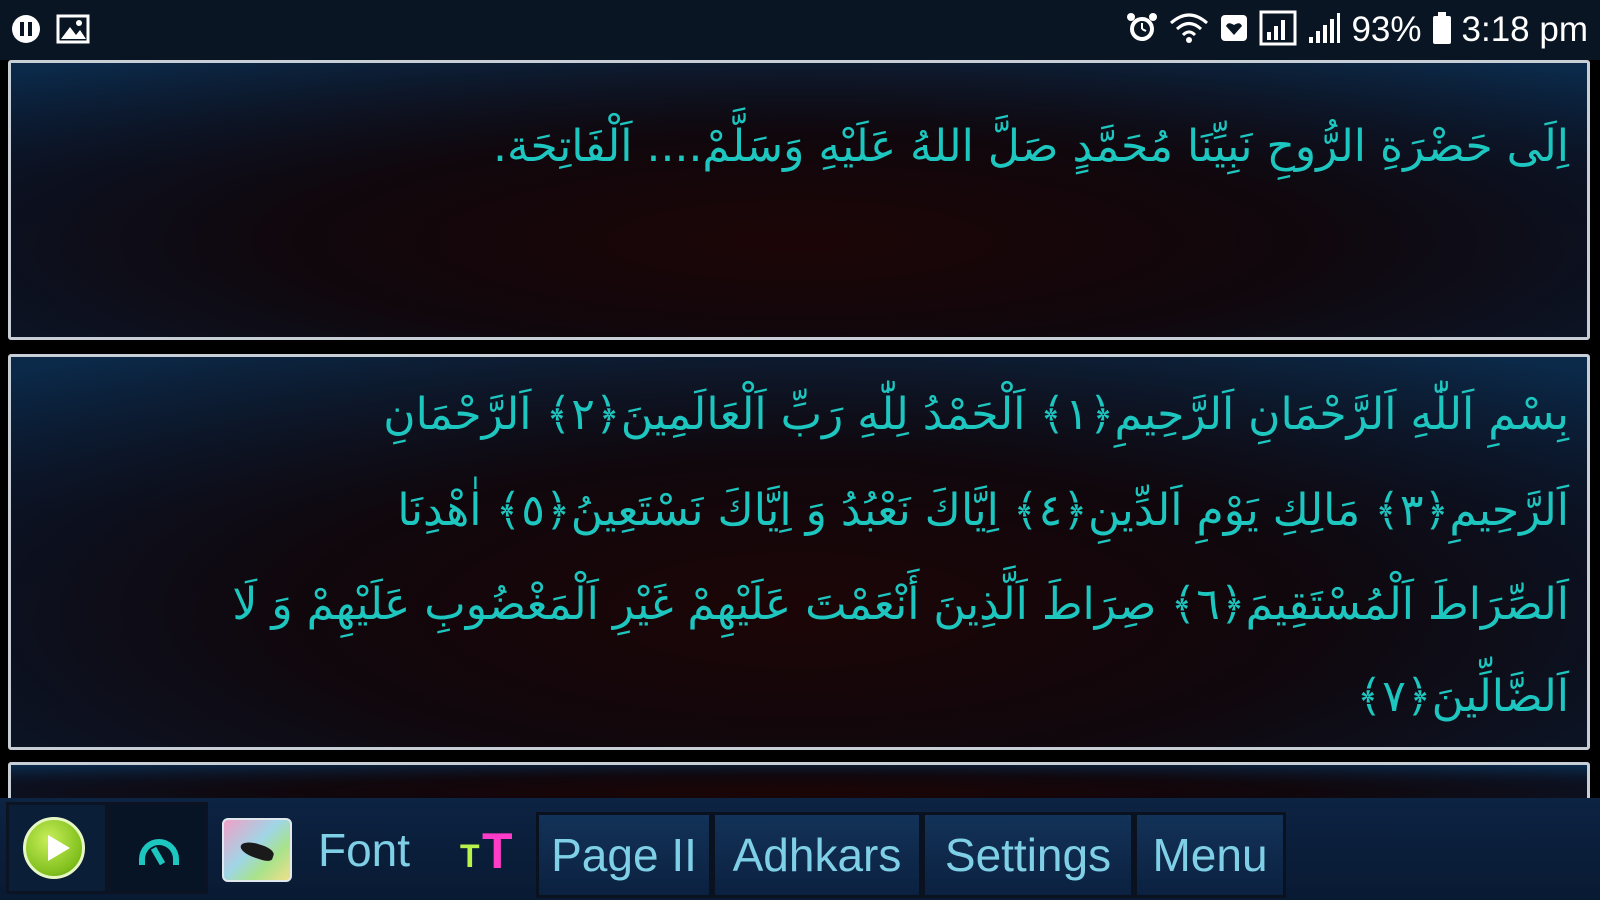 This screenshot has height=900, width=1600. I want to click on play-button, so click(54, 848).